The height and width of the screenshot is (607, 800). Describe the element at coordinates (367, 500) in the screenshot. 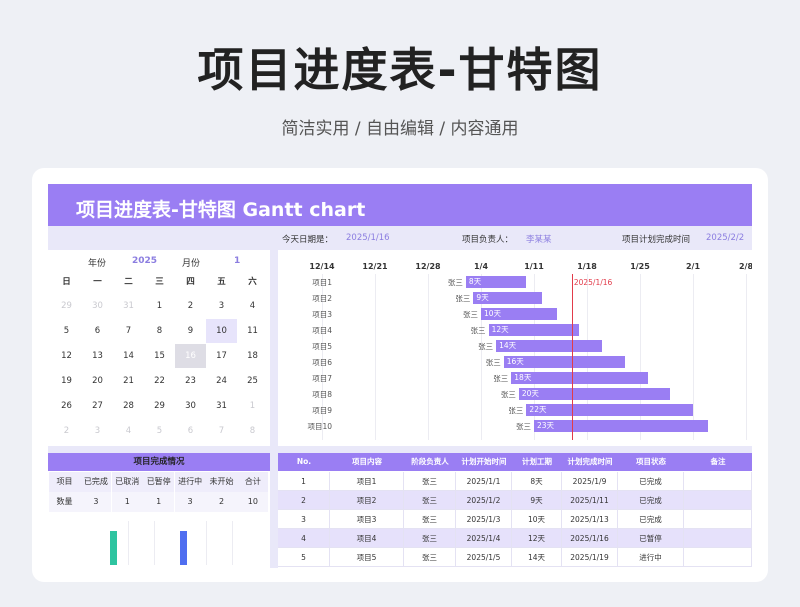

I see `table-cell: 项目2` at that location.